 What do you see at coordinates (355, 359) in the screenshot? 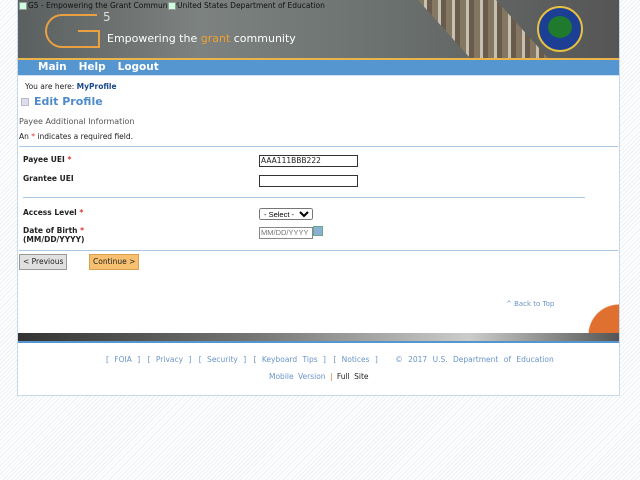
I see `notices-link: [ Notices ]` at bounding box center [355, 359].